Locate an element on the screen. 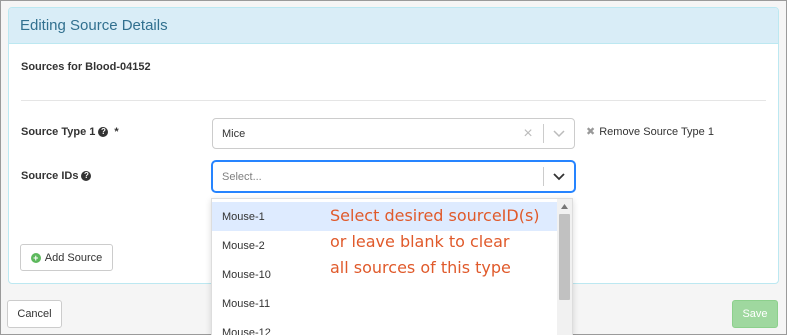 This screenshot has width=787, height=335. save-button: Save is located at coordinates (755, 314).